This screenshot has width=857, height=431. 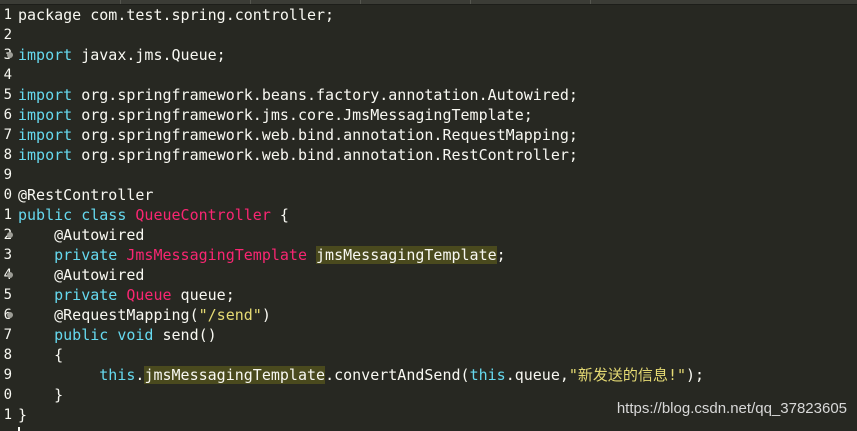 I want to click on code-text: public class QueueController {, so click(x=153, y=215).